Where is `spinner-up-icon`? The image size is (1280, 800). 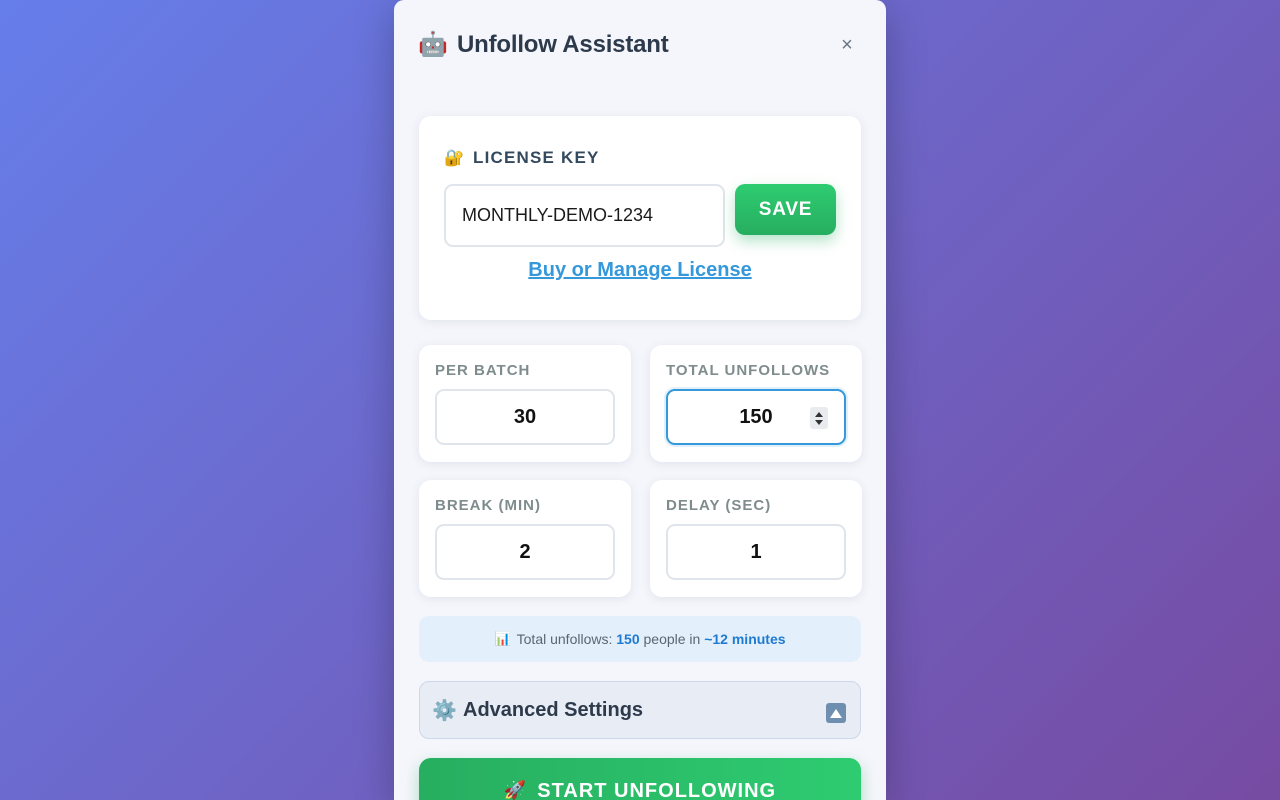
spinner-up-icon is located at coordinates (819, 414).